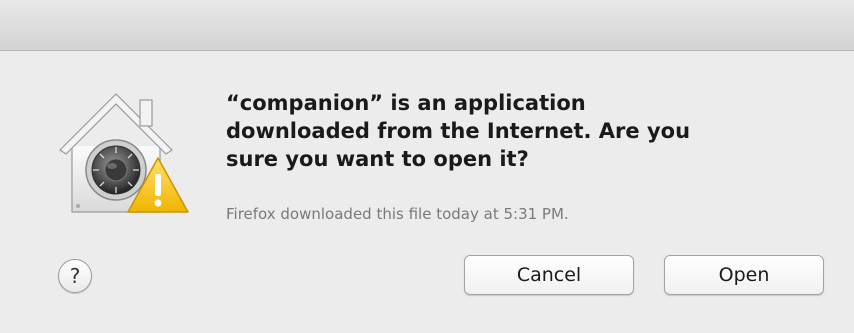  I want to click on open-button: Open, so click(744, 275).